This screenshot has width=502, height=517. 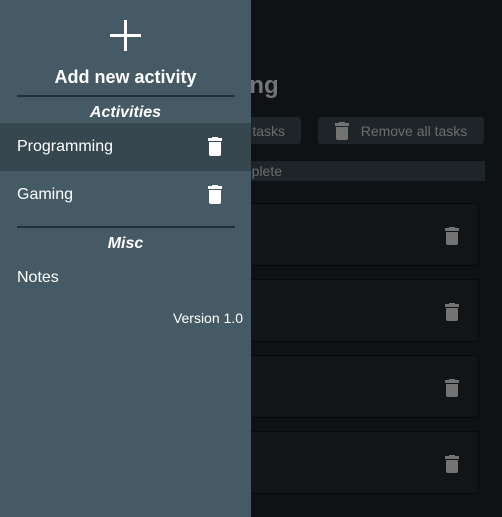 What do you see at coordinates (207, 318) in the screenshot?
I see `version-label: Version 1.0` at bounding box center [207, 318].